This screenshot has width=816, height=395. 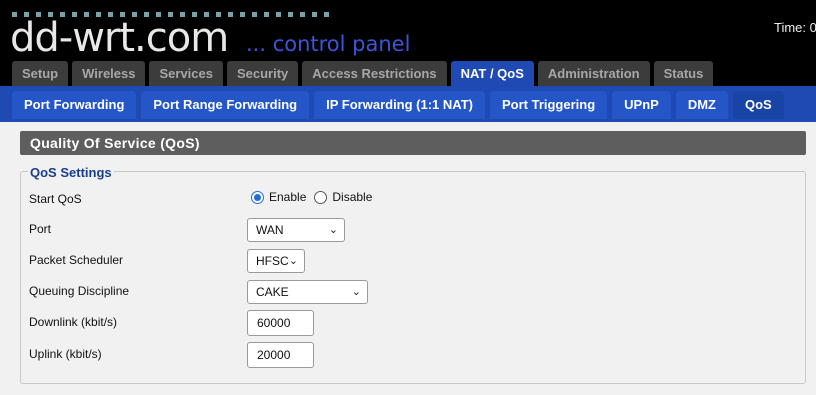 What do you see at coordinates (701, 105) in the screenshot?
I see `subtab-dmz: DMZ` at bounding box center [701, 105].